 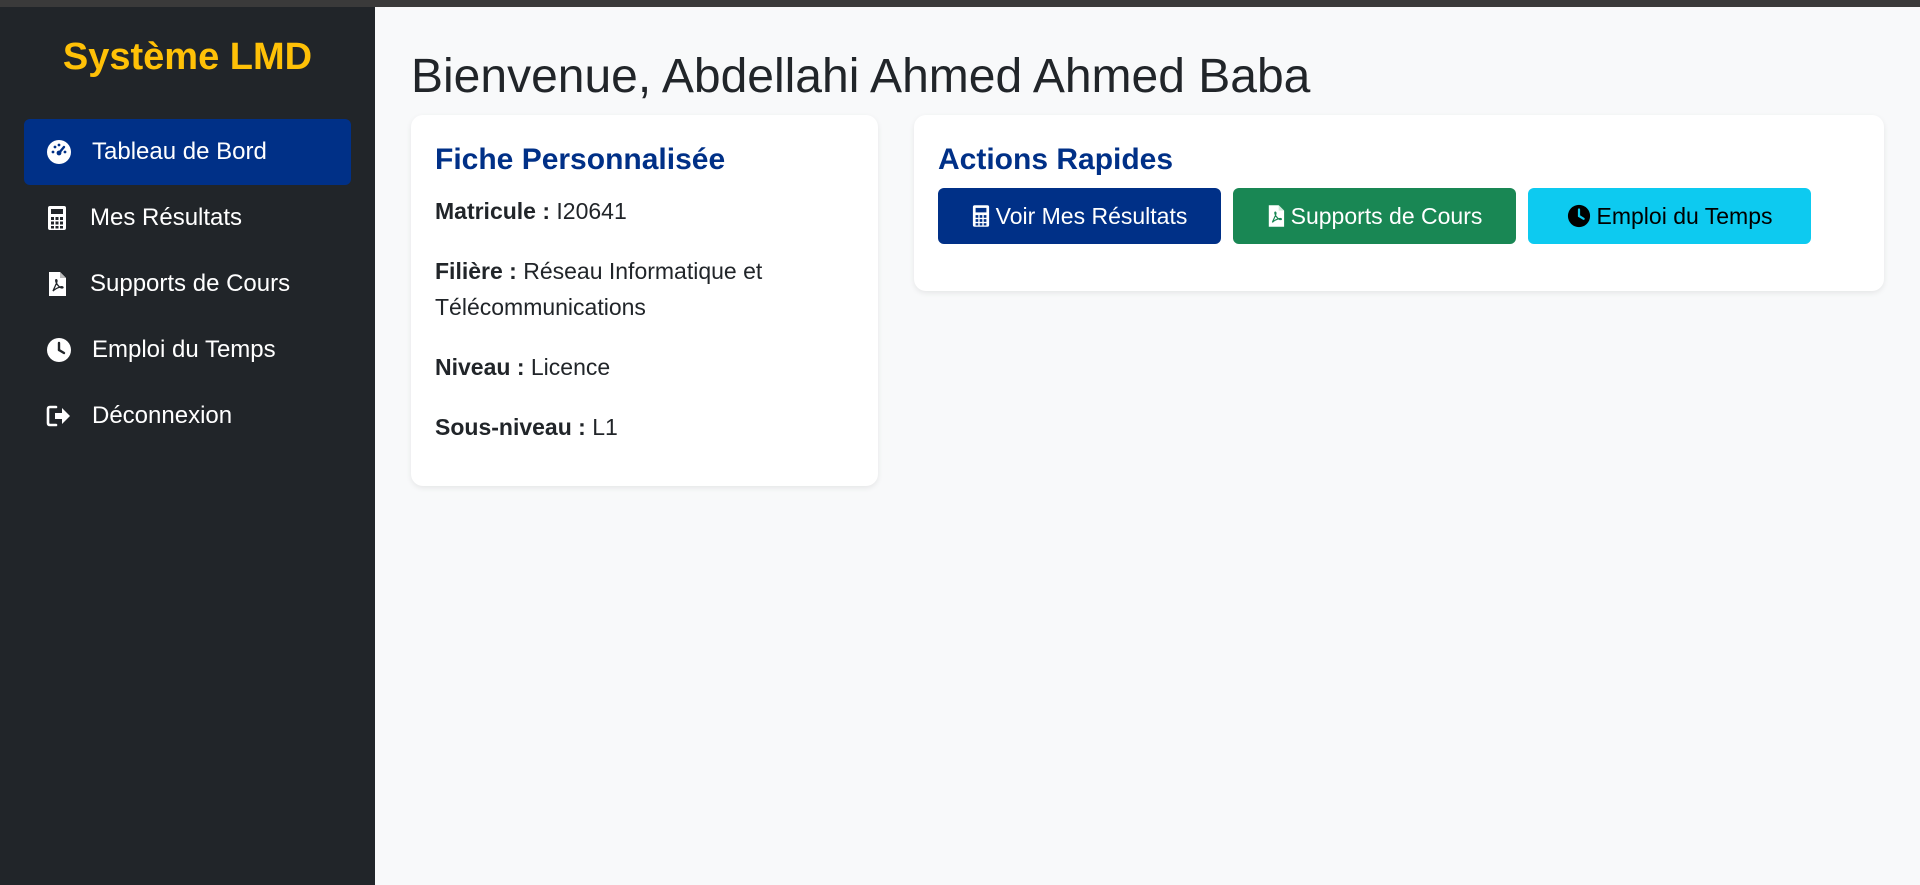 I want to click on sidebar-item-tableau-de-bord: Tableau de Bord, so click(x=187, y=152).